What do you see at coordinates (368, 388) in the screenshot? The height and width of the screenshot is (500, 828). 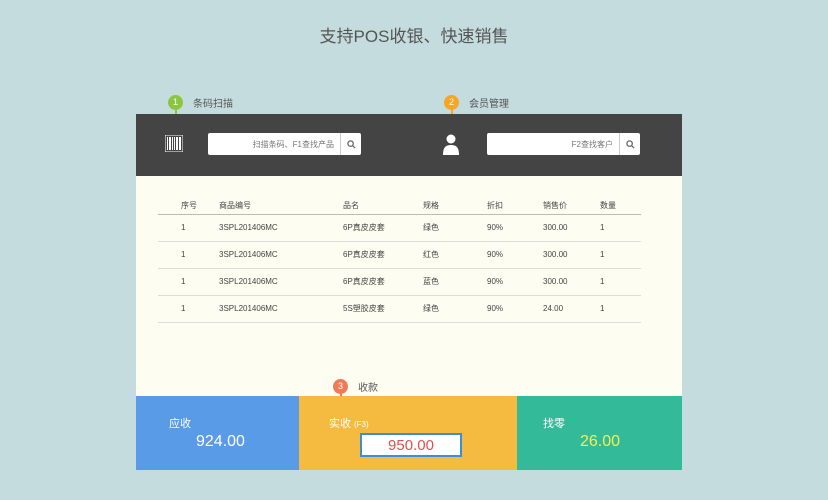 I see `callout-label: 收款` at bounding box center [368, 388].